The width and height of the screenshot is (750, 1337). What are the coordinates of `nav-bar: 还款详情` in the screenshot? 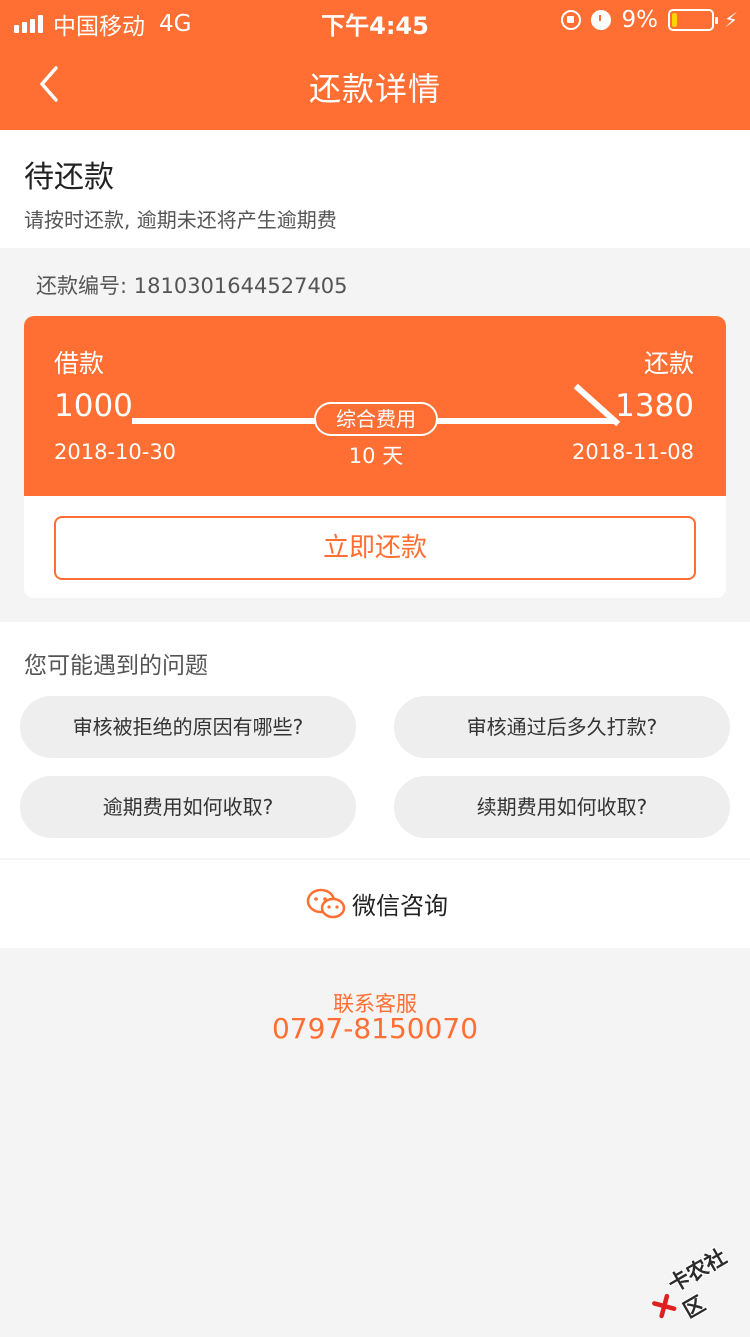 It's located at (375, 85).